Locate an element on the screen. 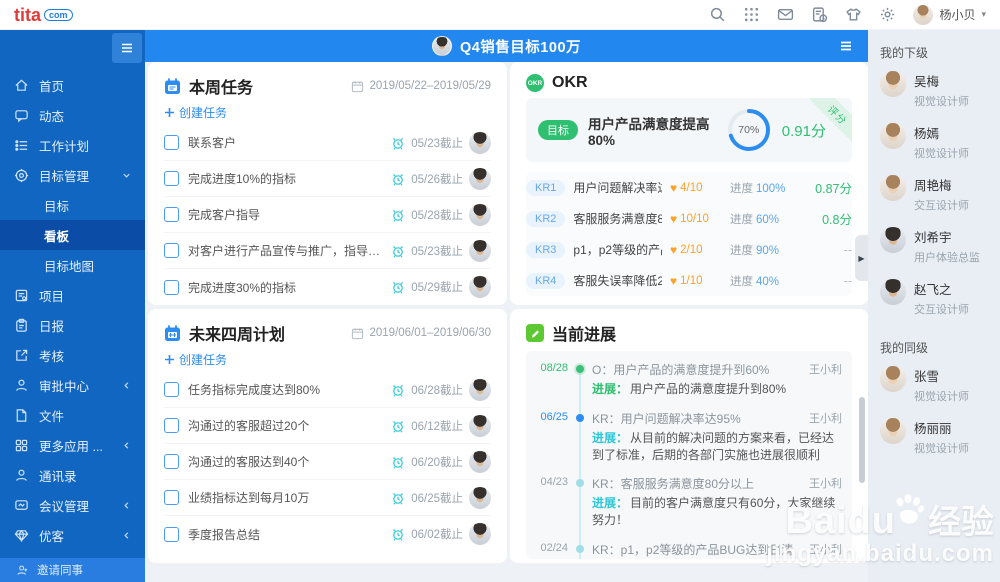 This screenshot has height=582, width=1000. sidebar-item-home: 首页 is located at coordinates (72, 85).